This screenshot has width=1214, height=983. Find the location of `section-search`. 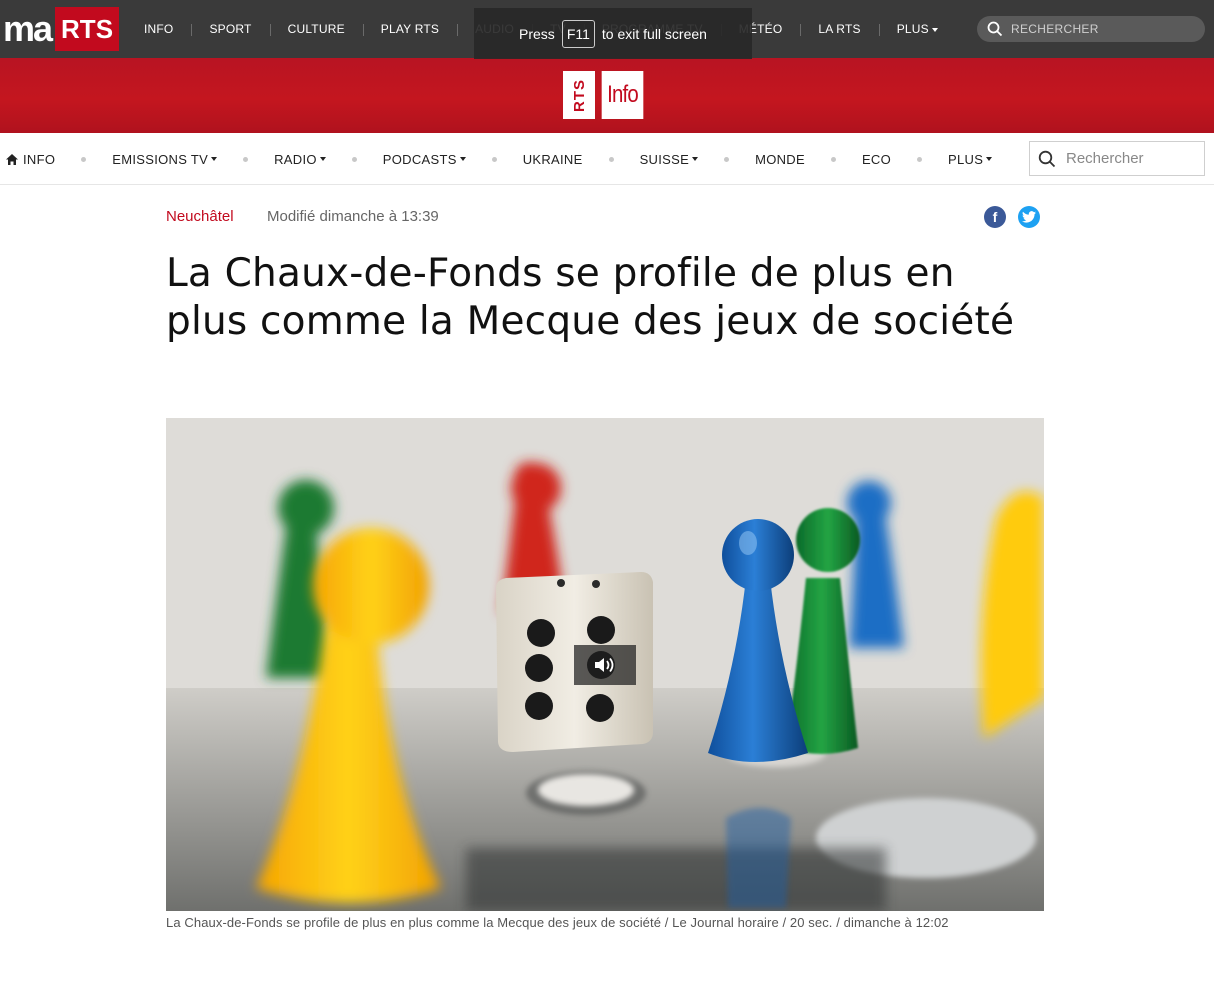

section-search is located at coordinates (1117, 158).